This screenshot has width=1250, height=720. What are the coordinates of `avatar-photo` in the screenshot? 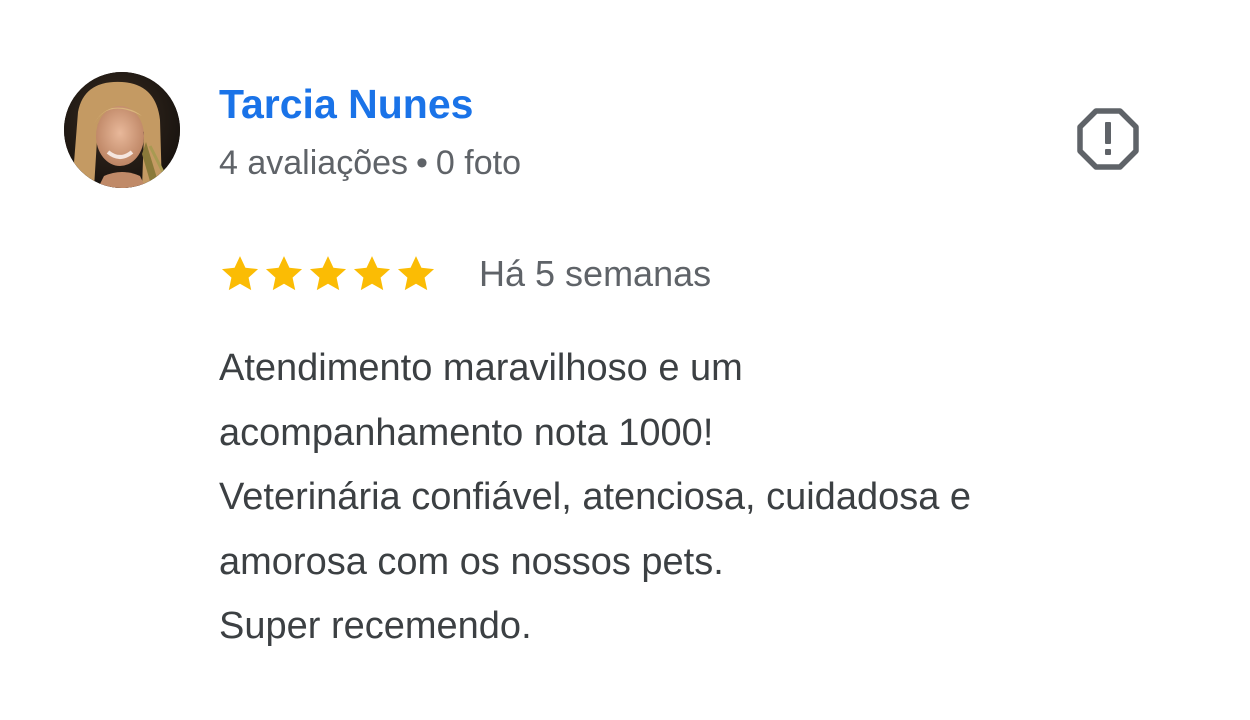 It's located at (122, 130).